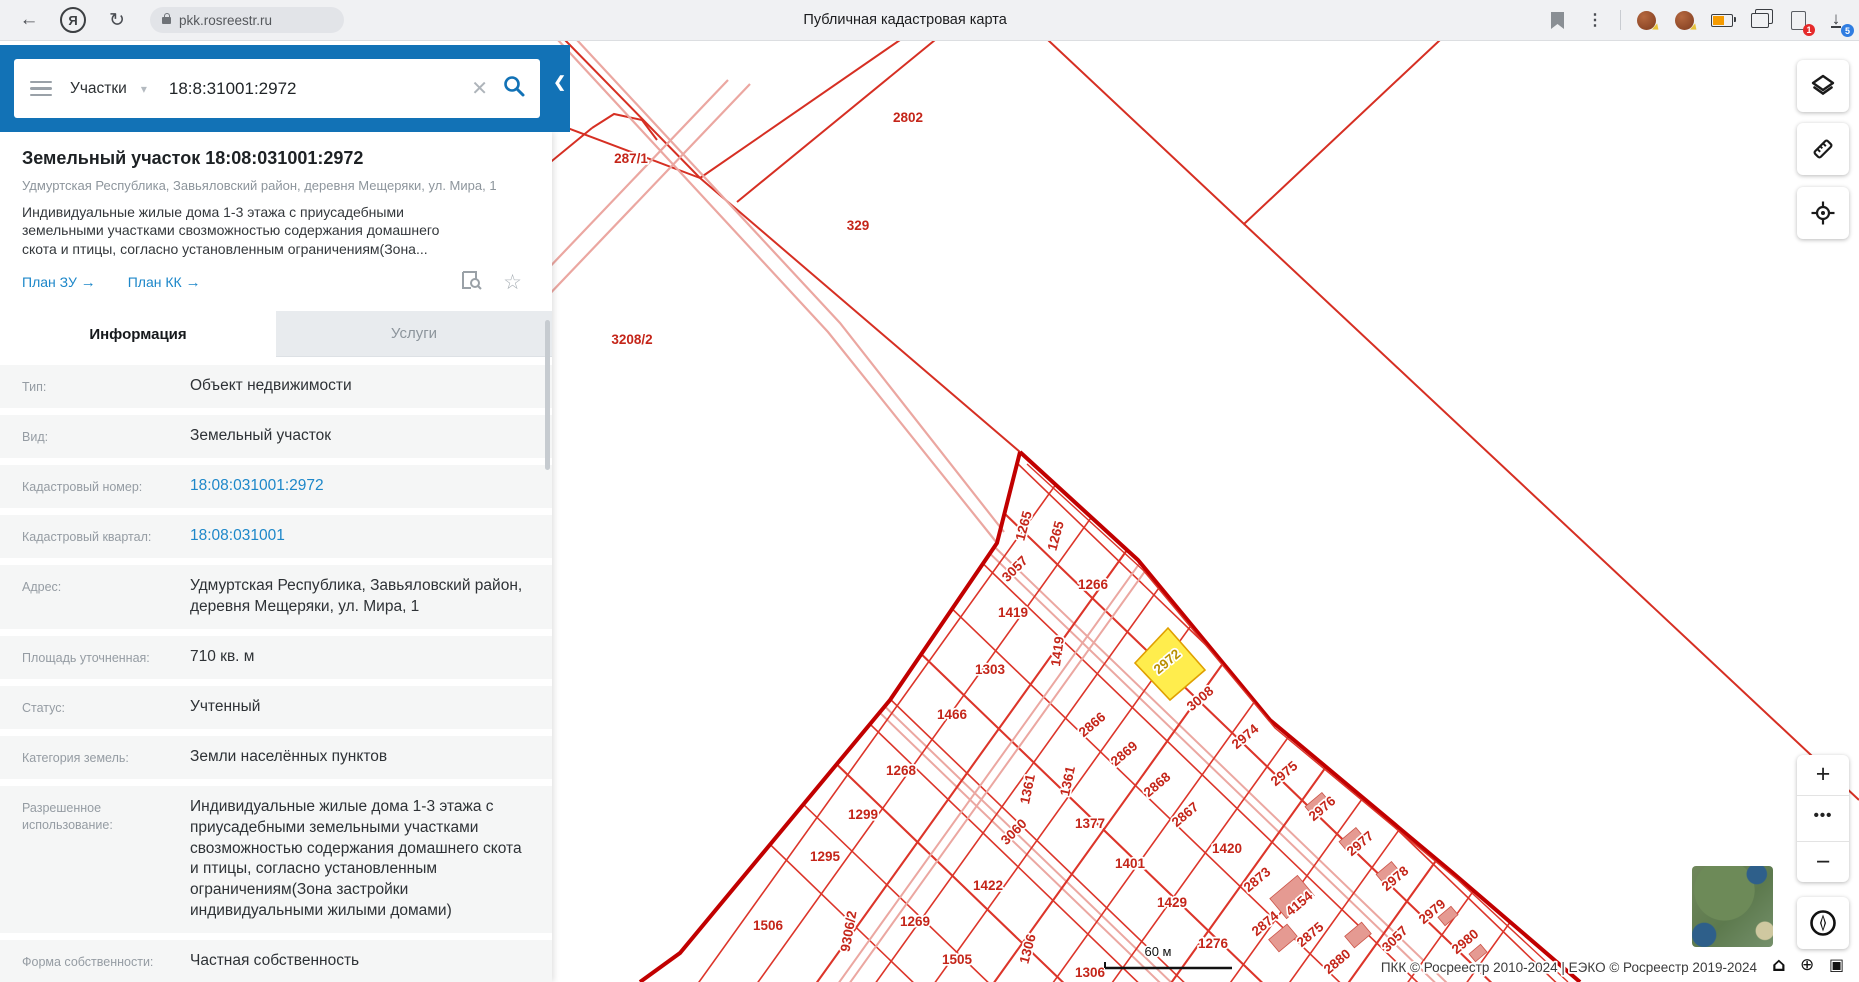 The width and height of the screenshot is (1859, 982). What do you see at coordinates (414, 334) in the screenshot?
I see `tab-services: Услуги` at bounding box center [414, 334].